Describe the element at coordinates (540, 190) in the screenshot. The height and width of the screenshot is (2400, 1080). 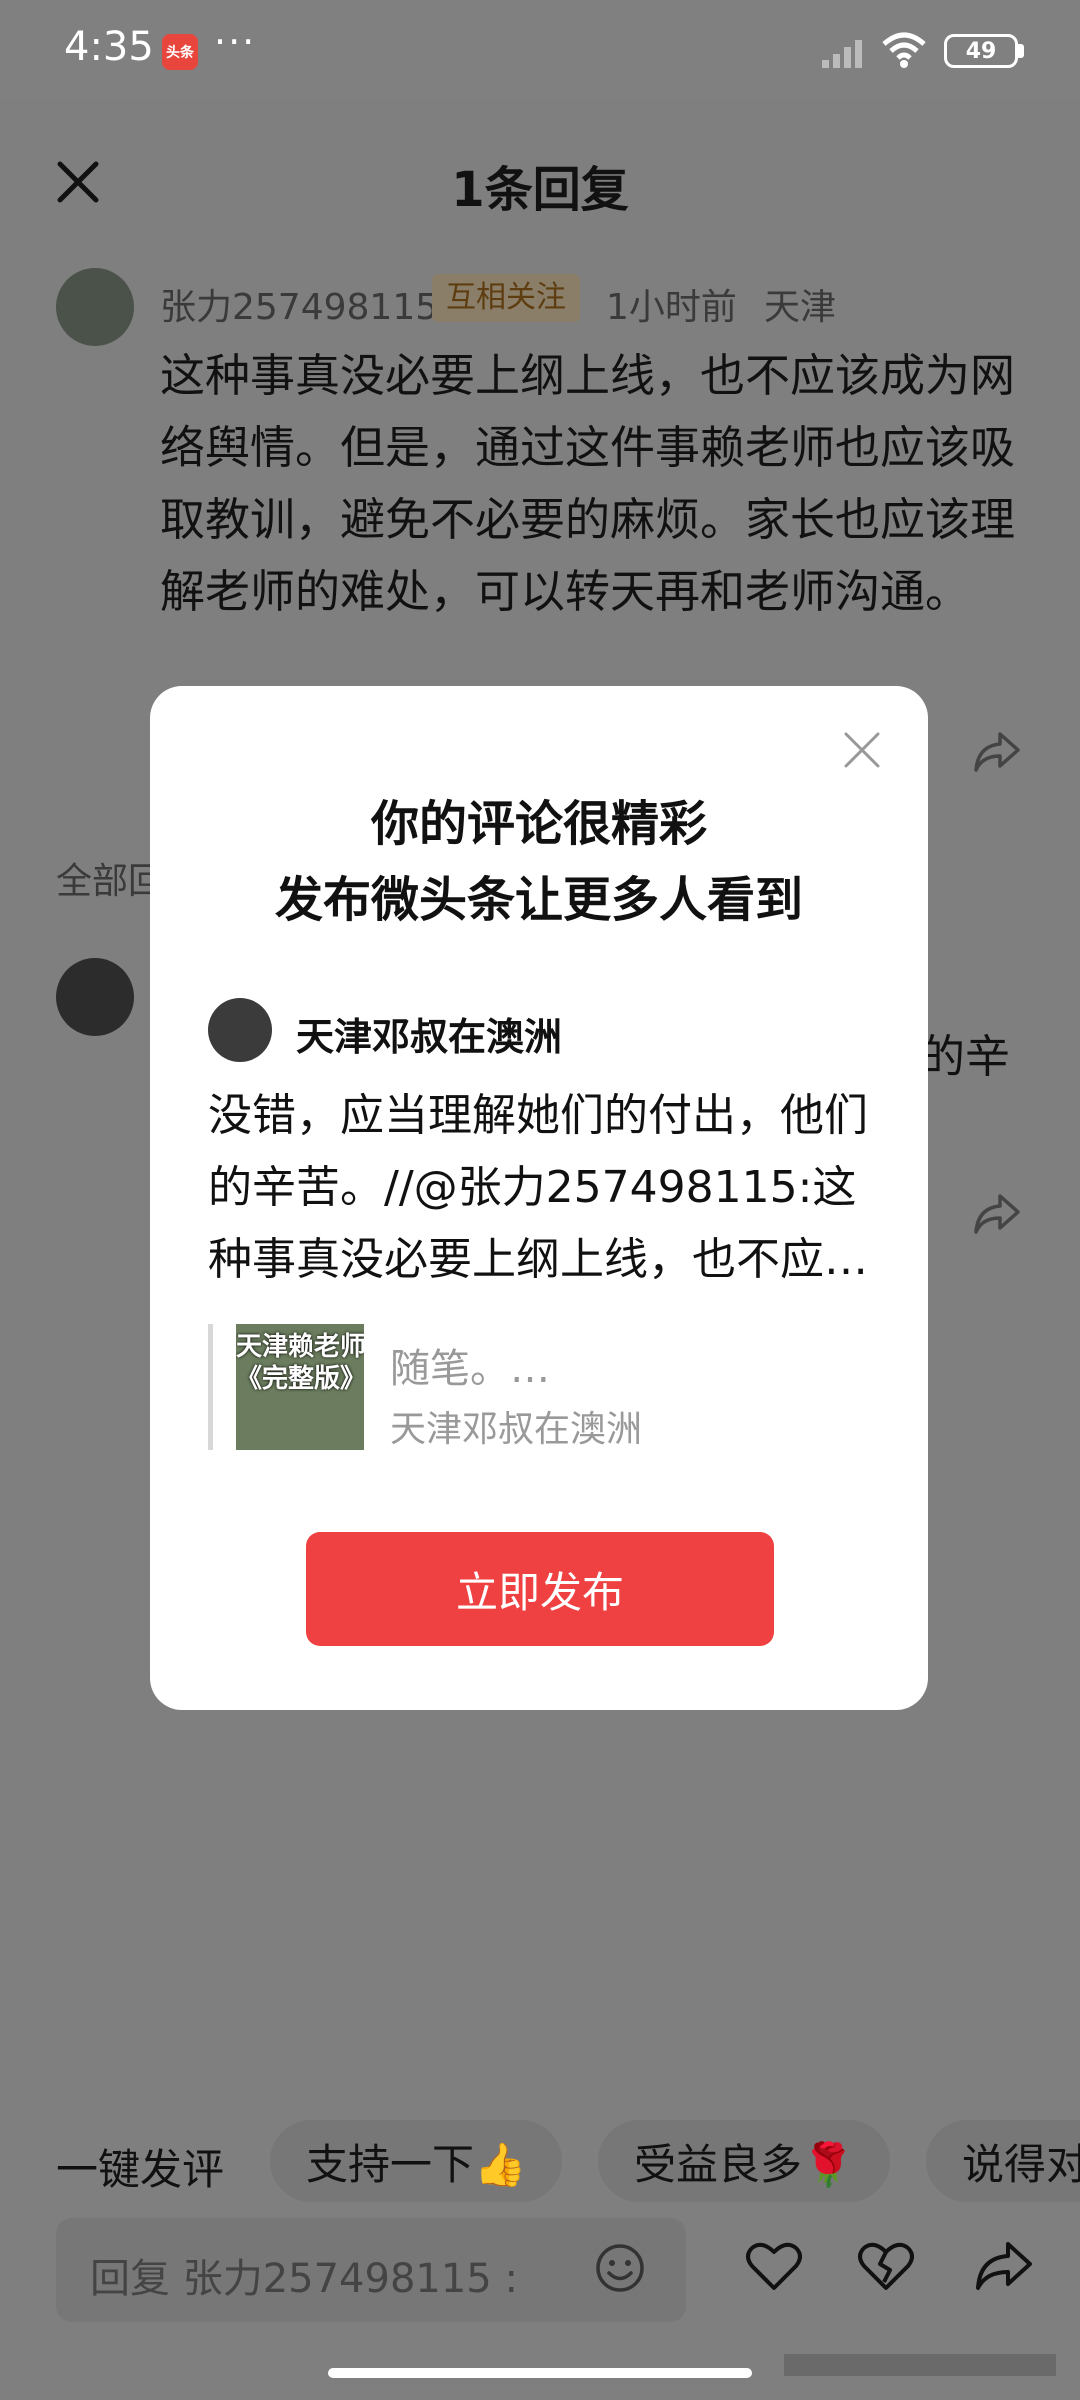
I see `sheet-title: 1条回复` at that location.